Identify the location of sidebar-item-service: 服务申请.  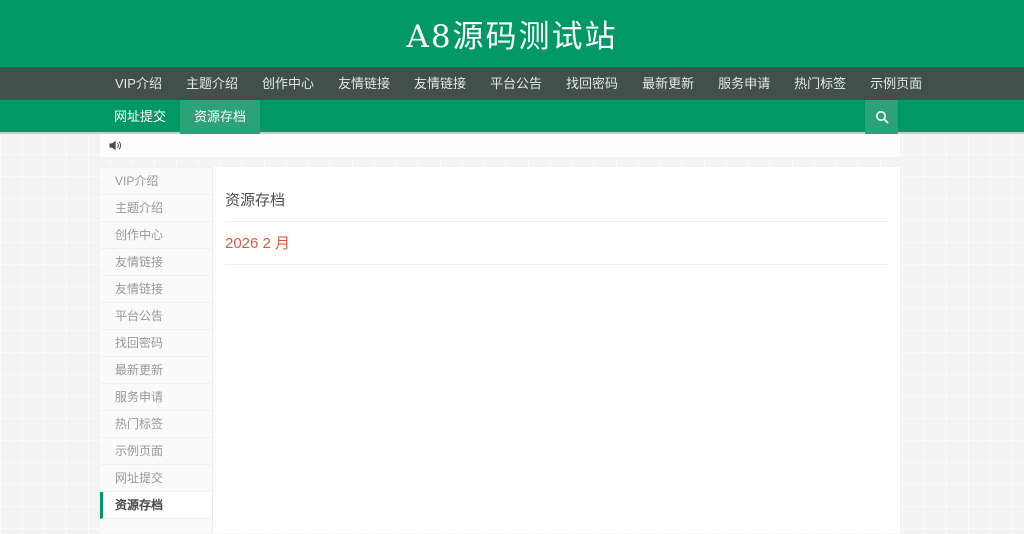
(156, 397).